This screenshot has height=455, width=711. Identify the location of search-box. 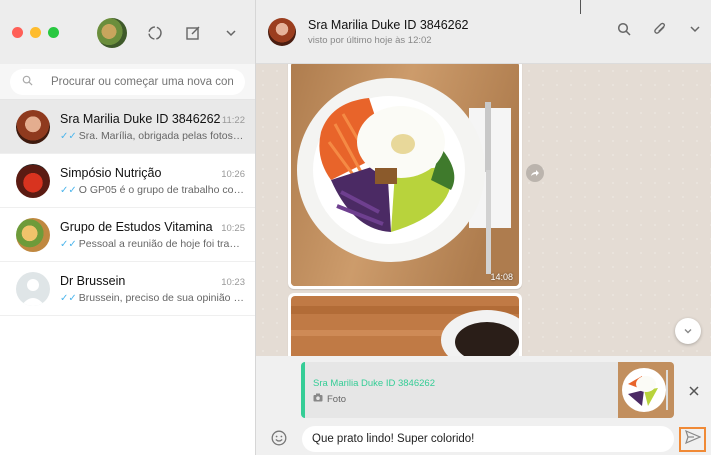
(127, 82).